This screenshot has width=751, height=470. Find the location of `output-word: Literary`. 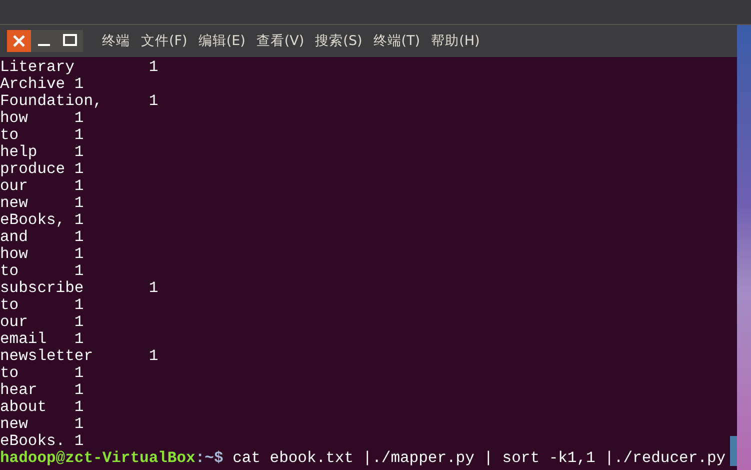

output-word: Literary is located at coordinates (37, 67).